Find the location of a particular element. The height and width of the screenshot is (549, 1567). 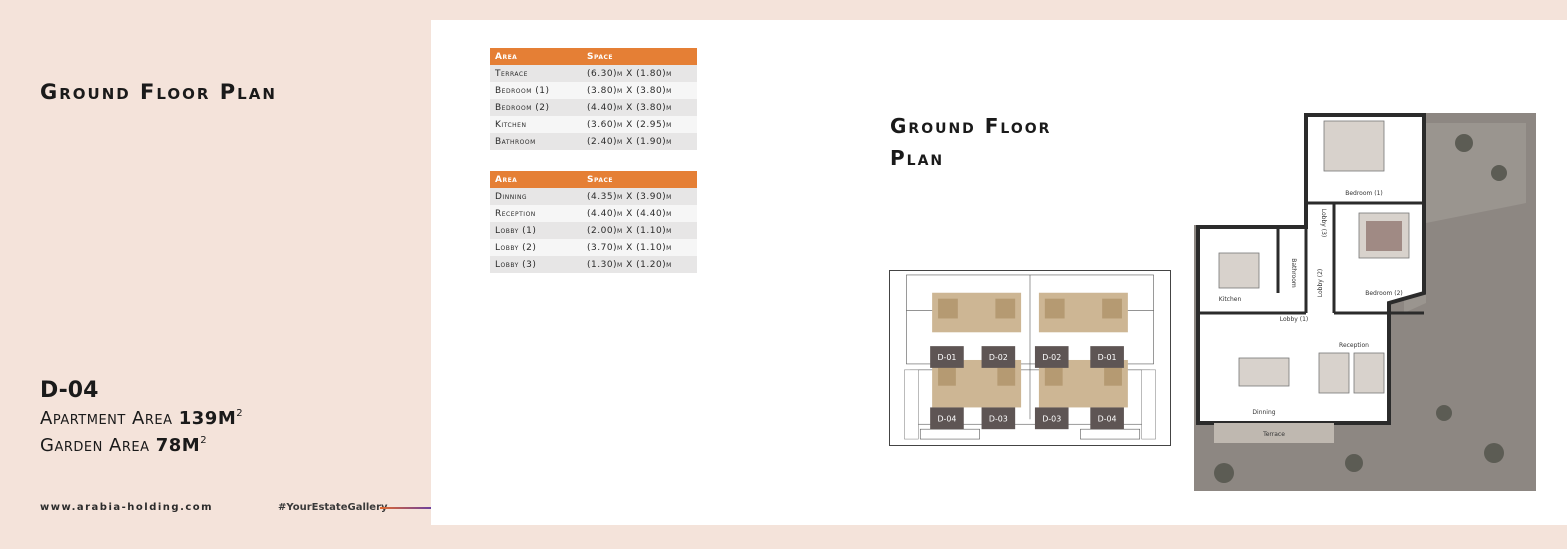

table-row: Bedroom (1) (3.80)m X (3.80)m is located at coordinates (593, 90).